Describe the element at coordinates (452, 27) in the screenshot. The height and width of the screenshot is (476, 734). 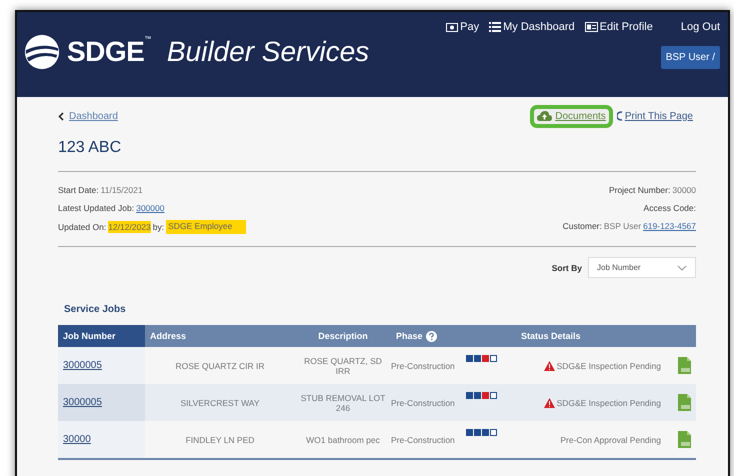
I see `cash-icon` at that location.